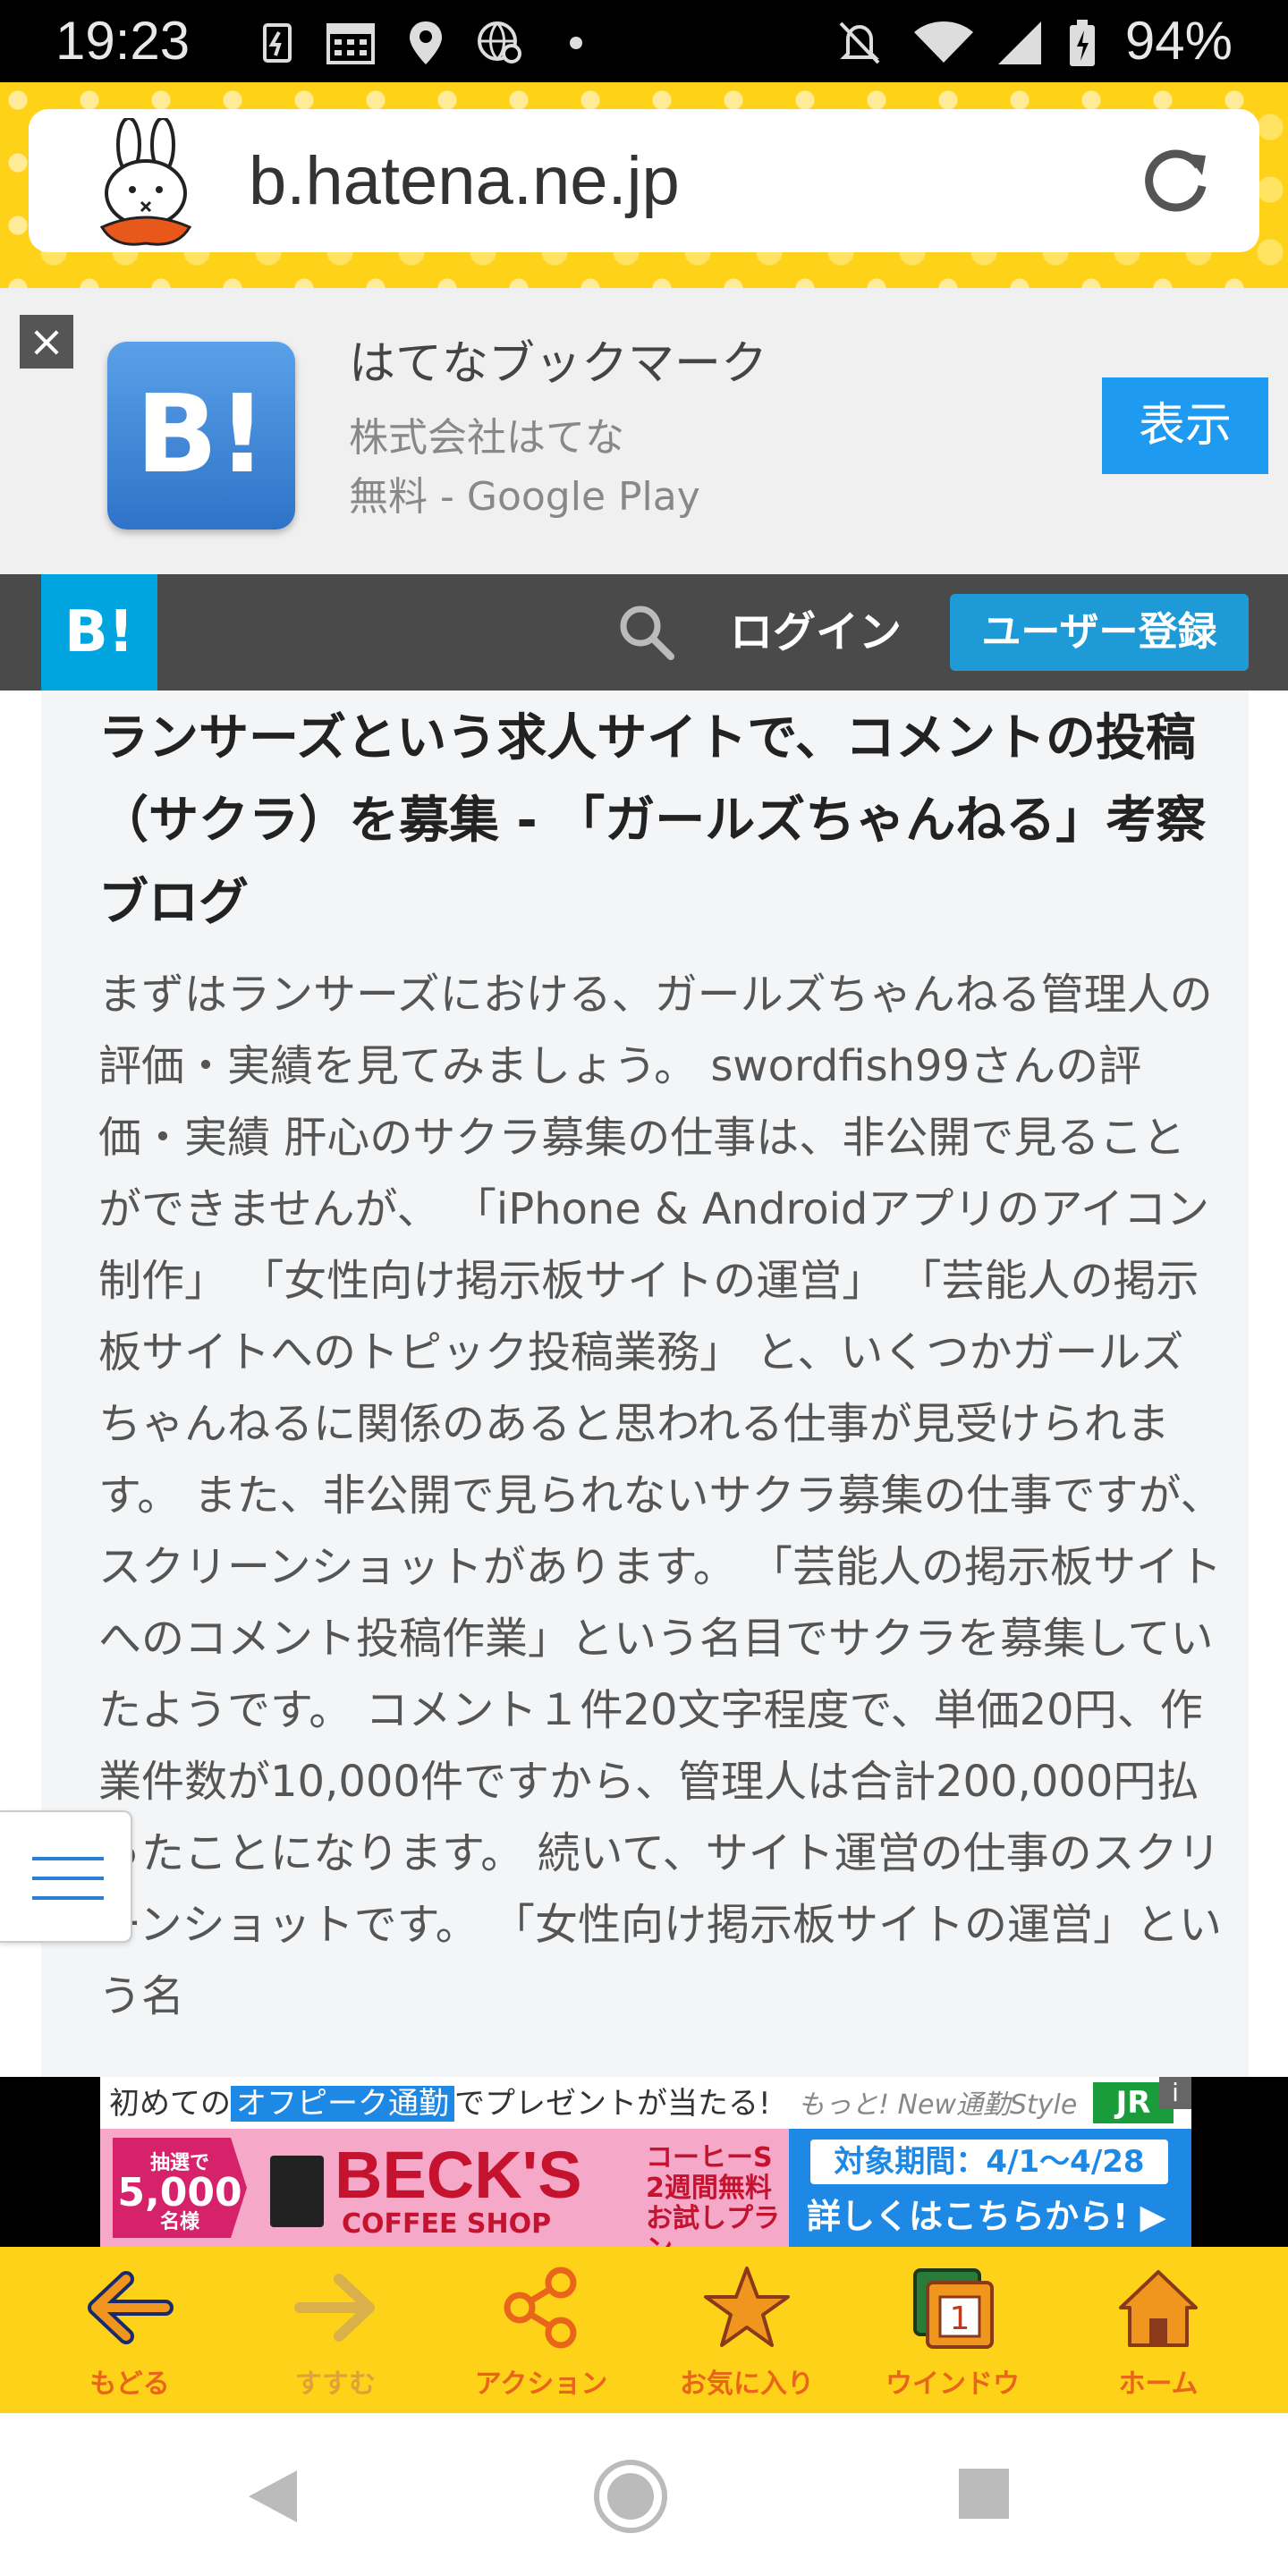 Image resolution: width=1288 pixels, height=2576 pixels. Describe the element at coordinates (1175, 2093) in the screenshot. I see `ad-info-icon: i` at that location.